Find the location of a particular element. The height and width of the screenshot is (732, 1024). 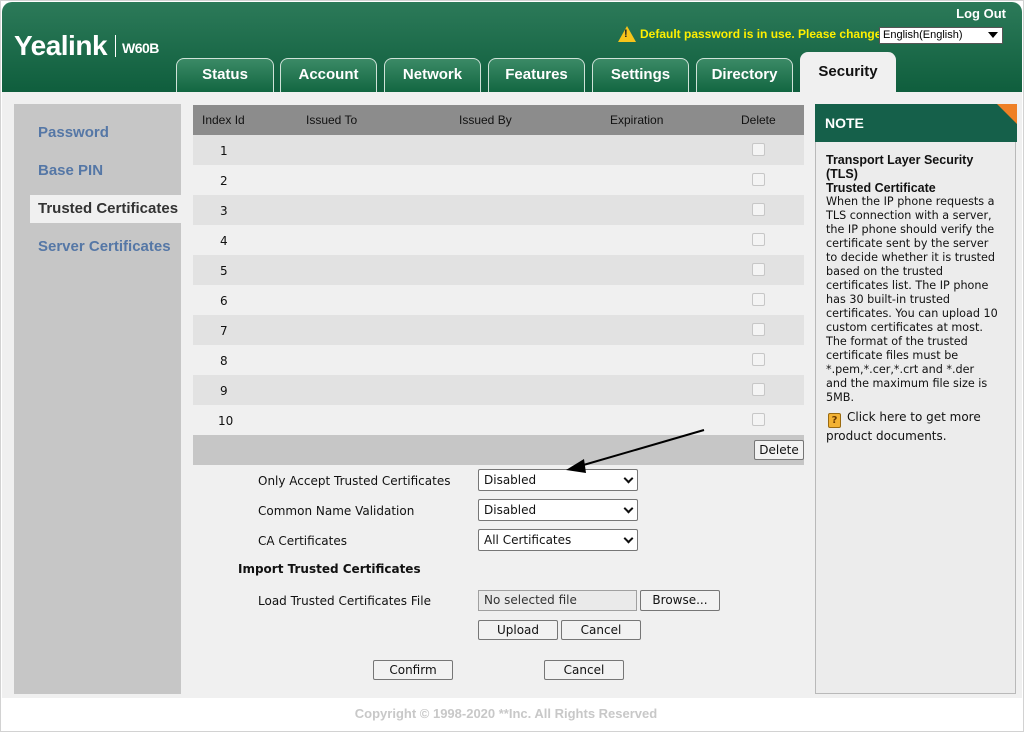

file-path-field: No selected file is located at coordinates (557, 600).